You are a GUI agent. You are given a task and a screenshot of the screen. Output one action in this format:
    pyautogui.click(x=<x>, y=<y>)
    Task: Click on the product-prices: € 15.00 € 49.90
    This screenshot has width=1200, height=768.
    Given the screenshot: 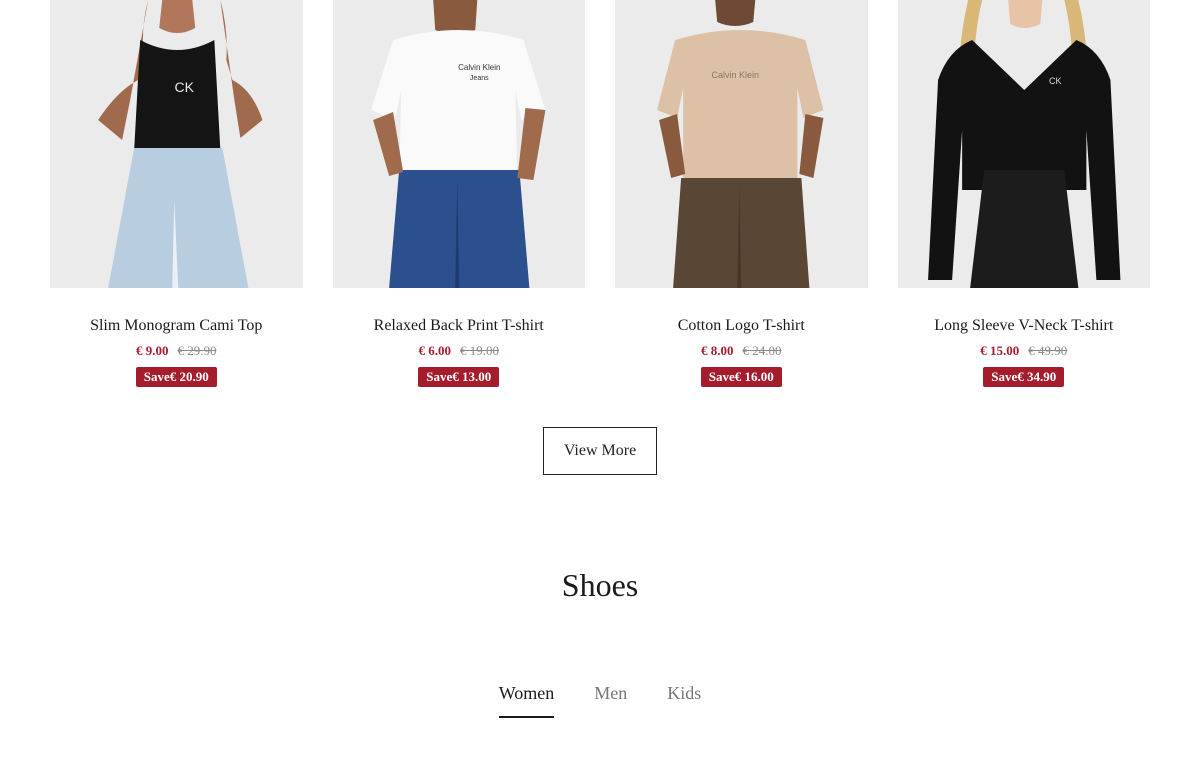 What is the action you would take?
    pyautogui.click(x=1023, y=351)
    